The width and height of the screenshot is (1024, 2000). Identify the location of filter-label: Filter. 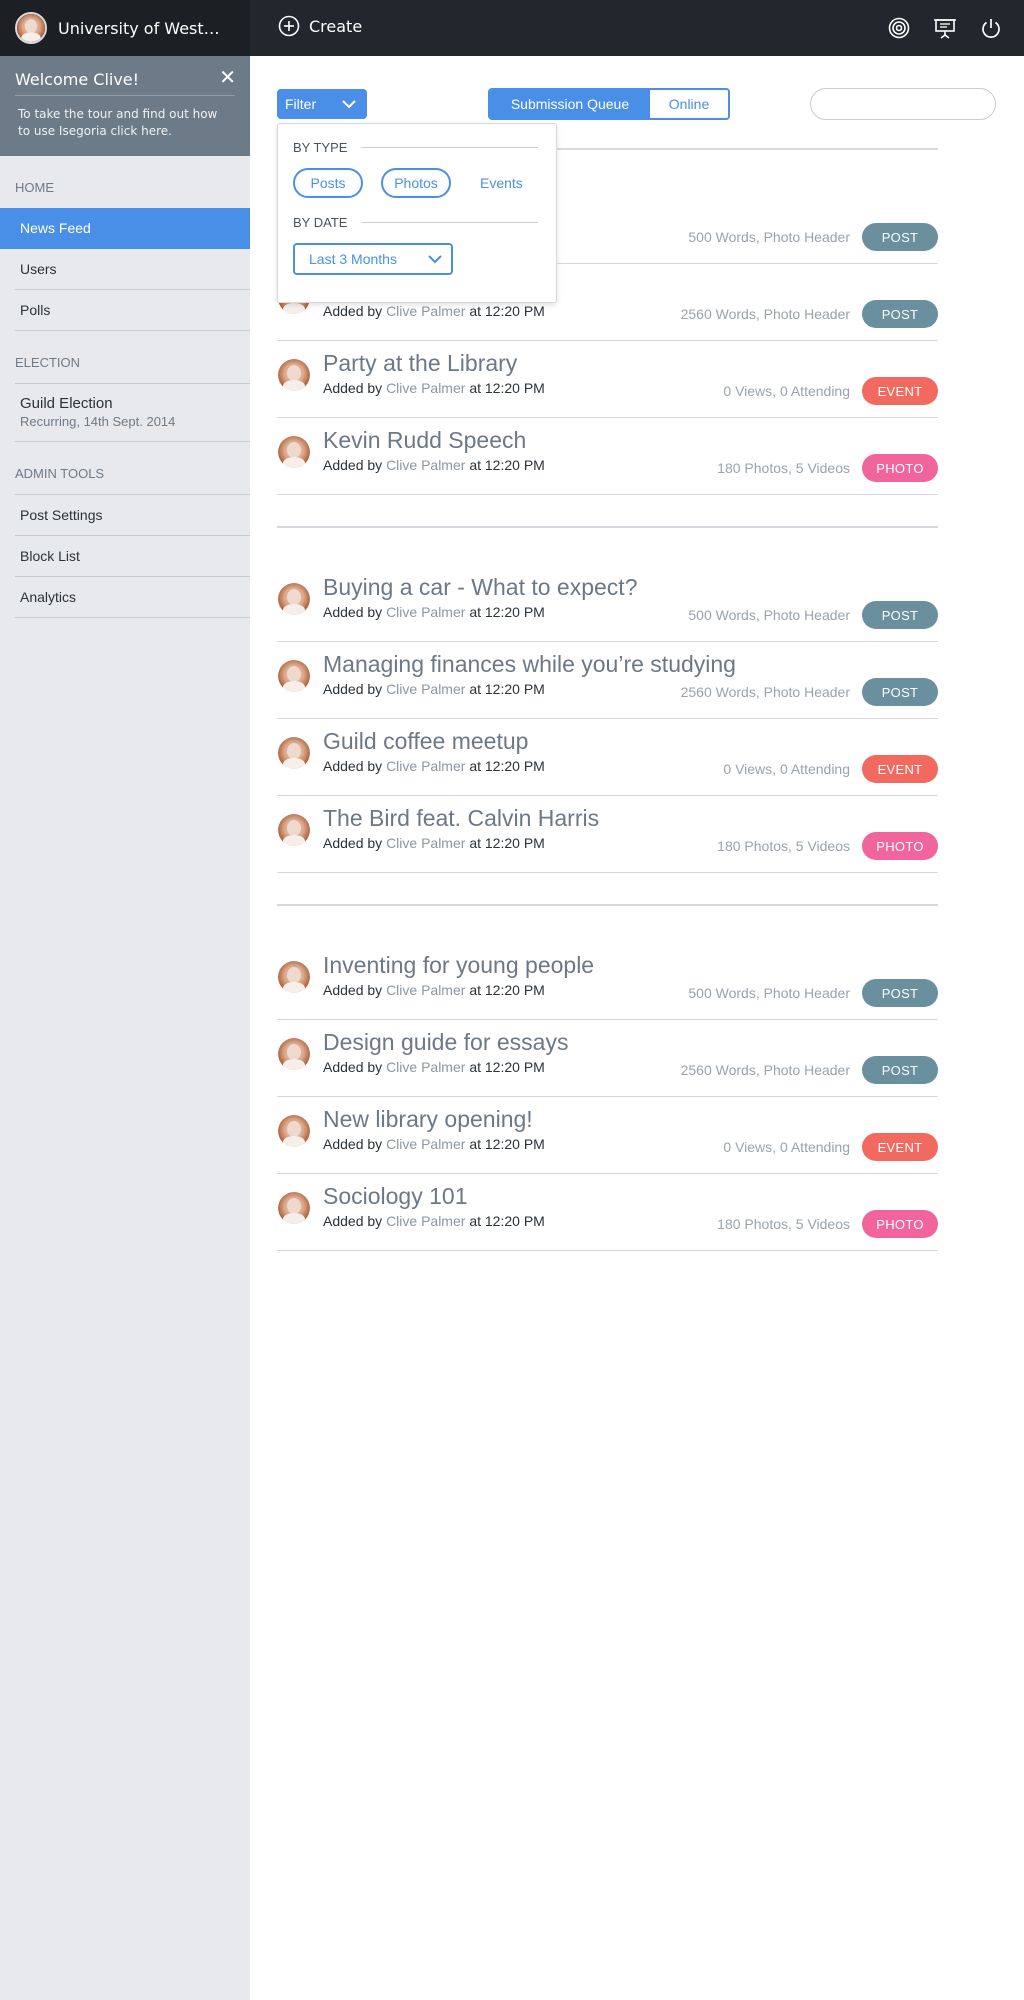
(301, 104).